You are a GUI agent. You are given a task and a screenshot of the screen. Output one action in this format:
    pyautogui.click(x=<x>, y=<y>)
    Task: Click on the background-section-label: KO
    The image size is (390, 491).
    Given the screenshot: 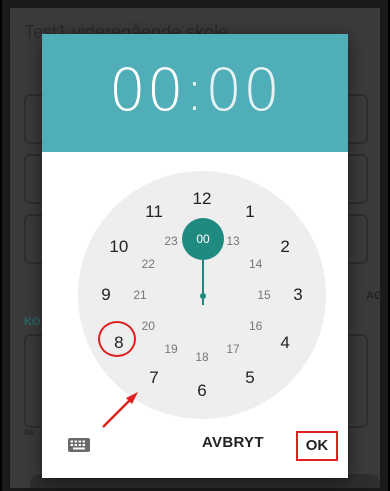 What is the action you would take?
    pyautogui.click(x=32, y=322)
    